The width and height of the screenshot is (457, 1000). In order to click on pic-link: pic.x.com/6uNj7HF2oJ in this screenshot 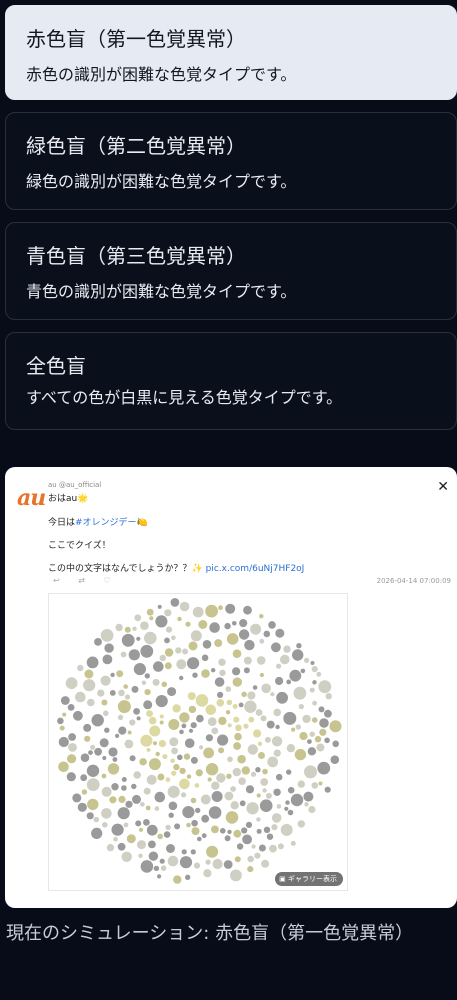, I will do `click(255, 569)`.